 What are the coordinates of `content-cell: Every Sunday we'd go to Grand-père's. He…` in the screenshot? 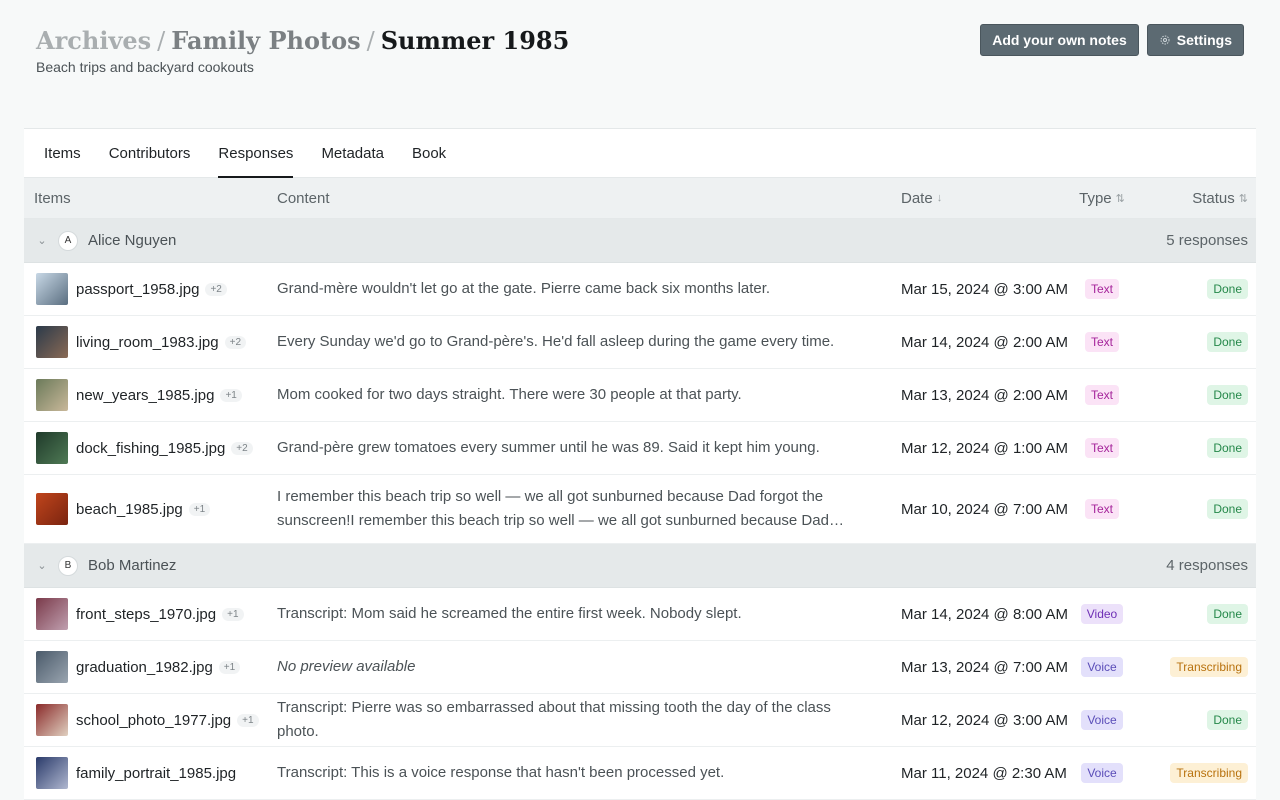 It's located at (579, 342).